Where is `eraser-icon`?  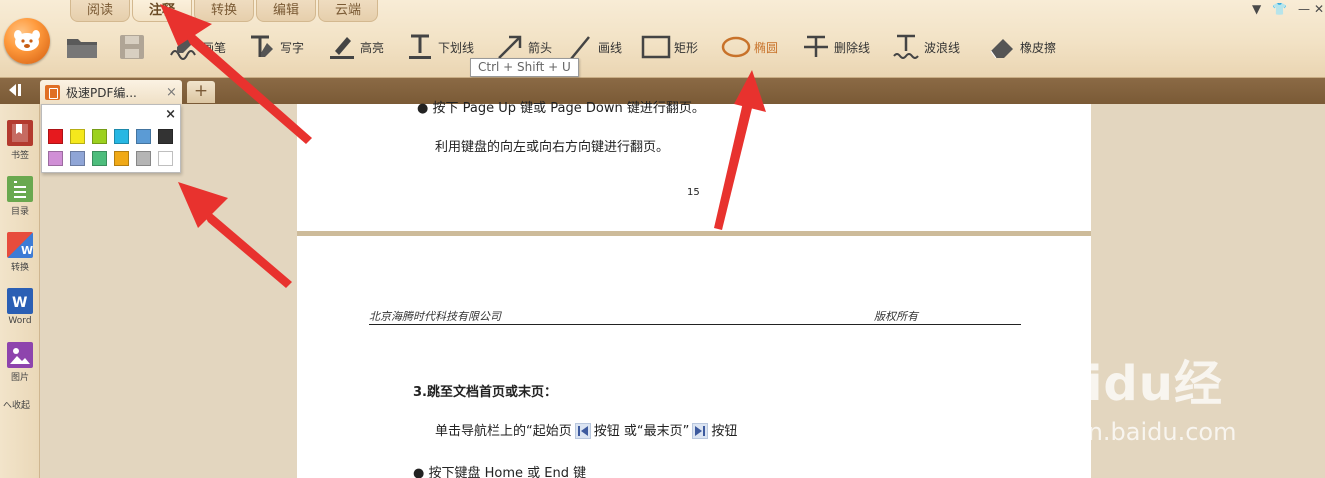
eraser-icon is located at coordinates (1002, 47).